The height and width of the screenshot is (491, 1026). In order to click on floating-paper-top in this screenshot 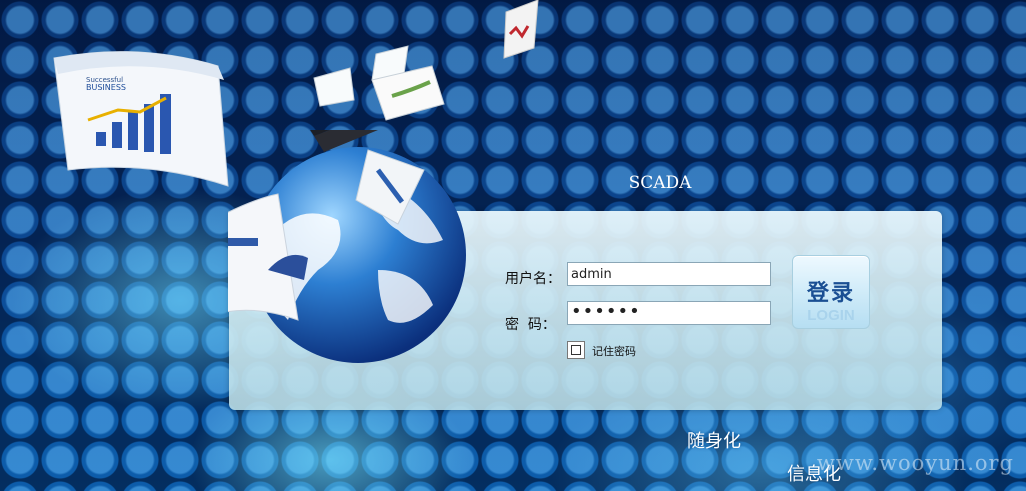, I will do `click(521, 29)`.